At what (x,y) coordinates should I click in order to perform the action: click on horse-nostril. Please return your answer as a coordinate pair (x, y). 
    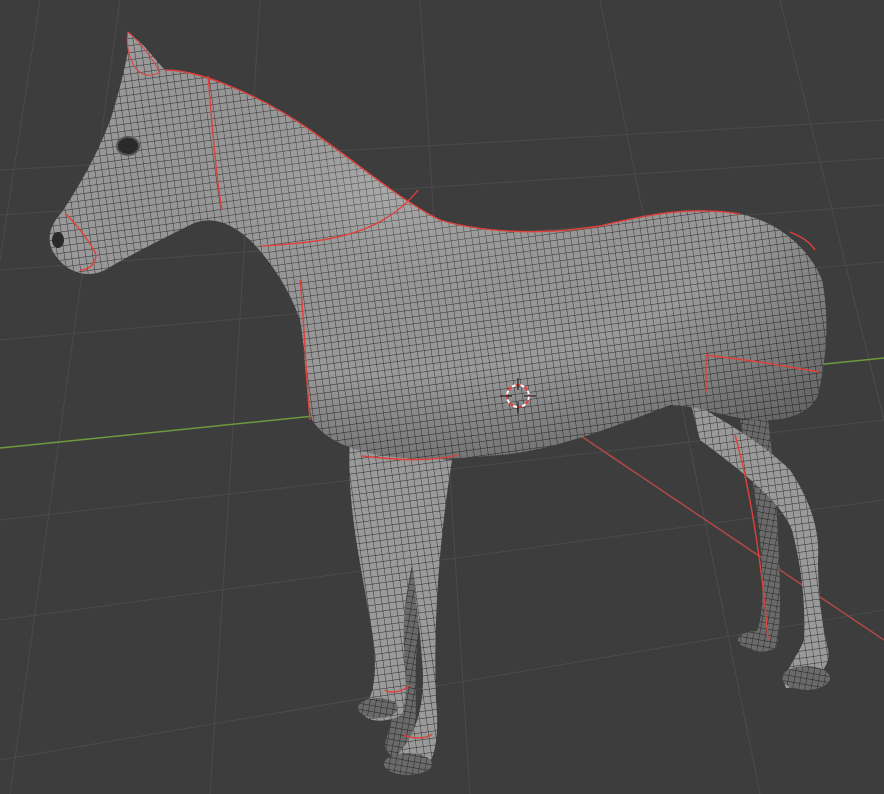
    Looking at the image, I should click on (58, 240).